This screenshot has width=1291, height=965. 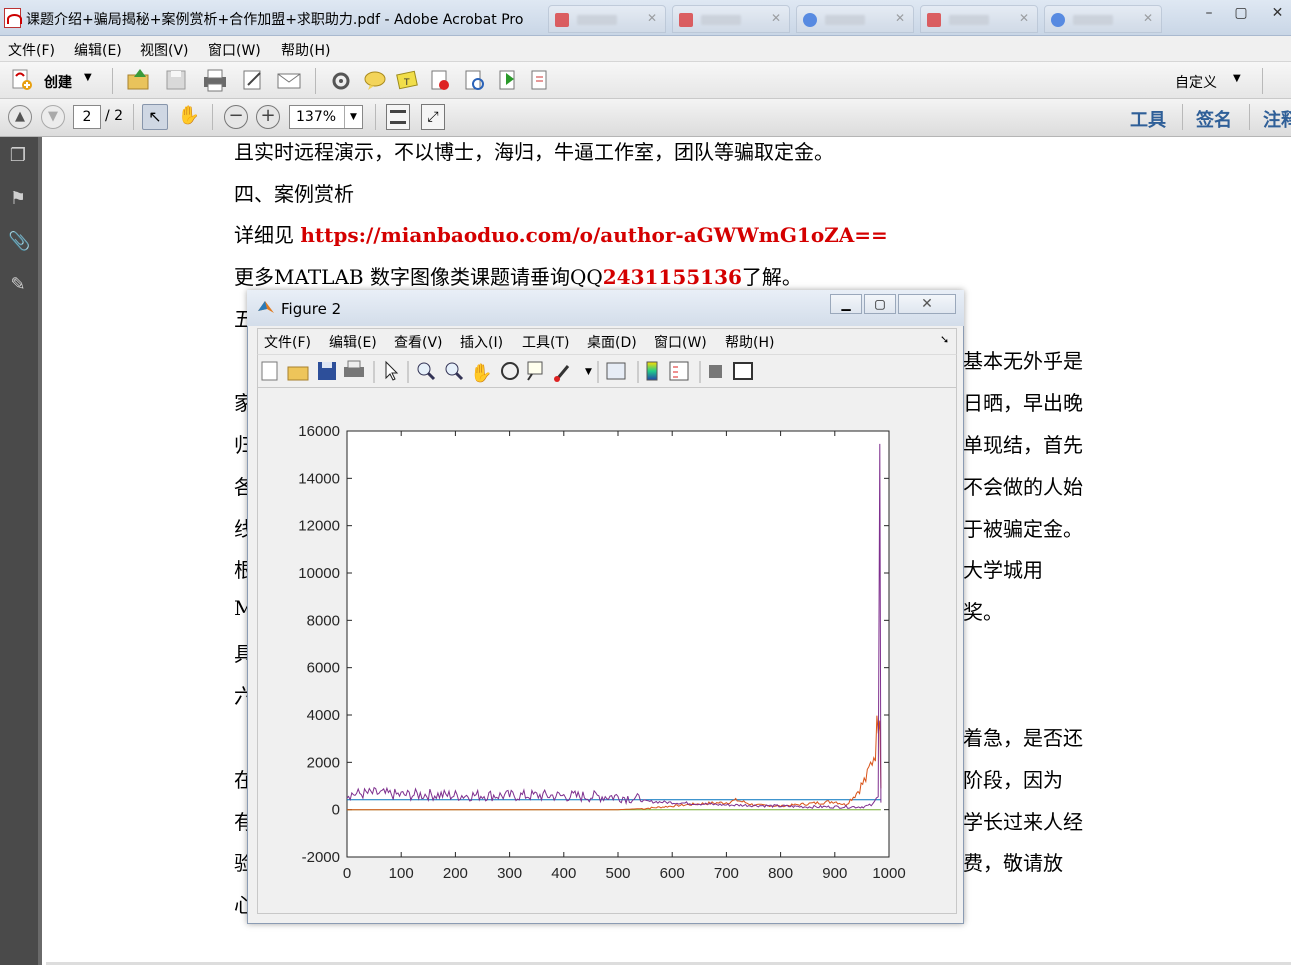 What do you see at coordinates (316, 117) in the screenshot?
I see `zoom-value: 137%` at bounding box center [316, 117].